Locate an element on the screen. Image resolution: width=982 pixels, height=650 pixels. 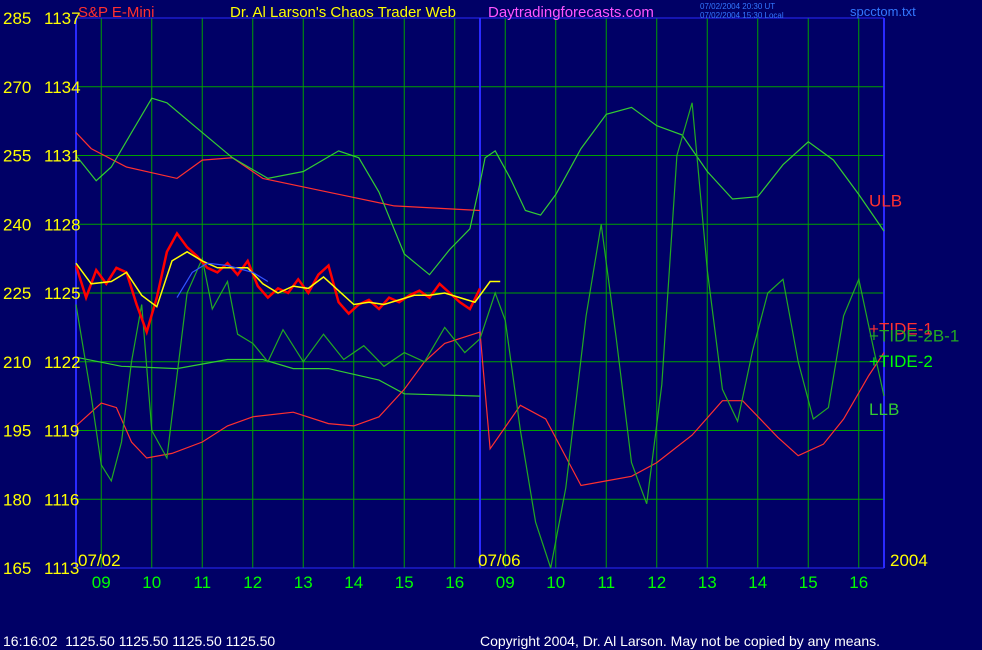
header-file: spcctom.txt is located at coordinates (883, 11).